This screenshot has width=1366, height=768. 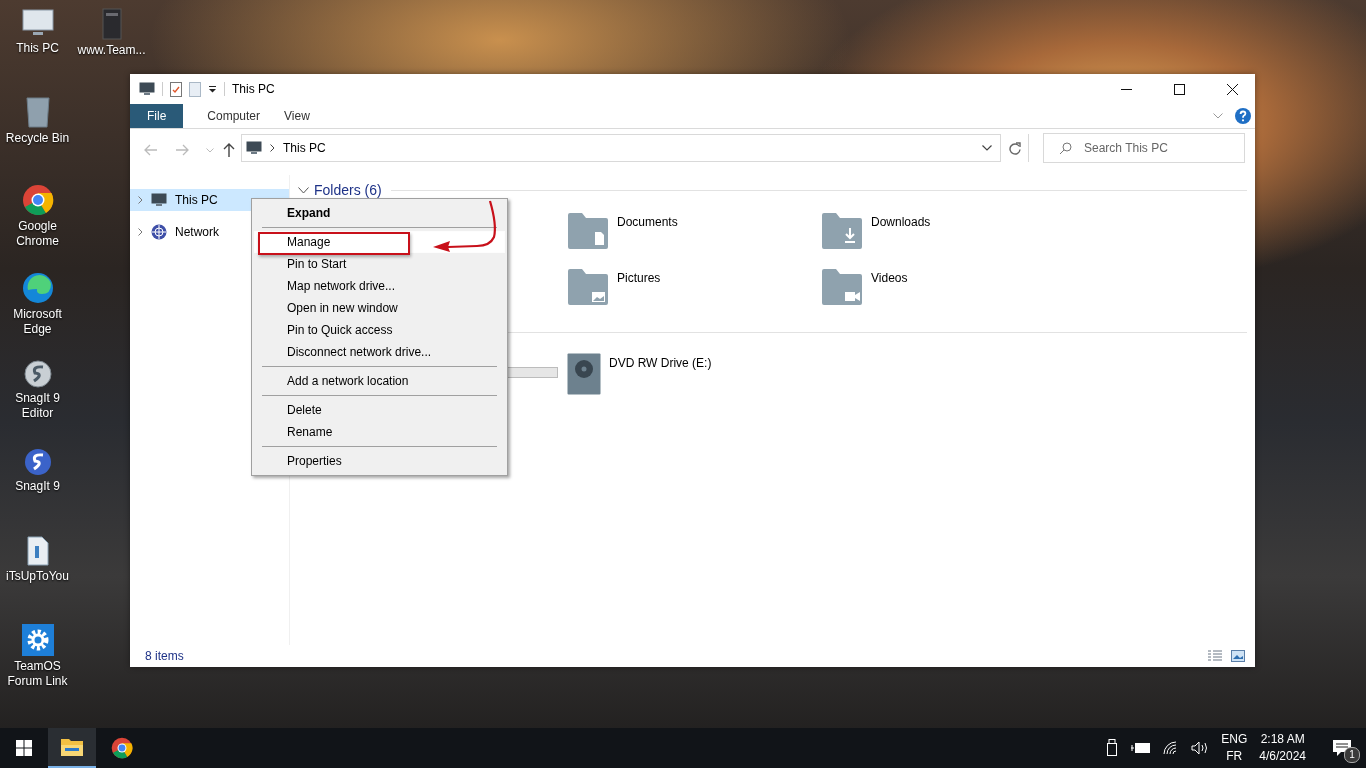 I want to click on menu-item: Manage, so click(x=379, y=242).